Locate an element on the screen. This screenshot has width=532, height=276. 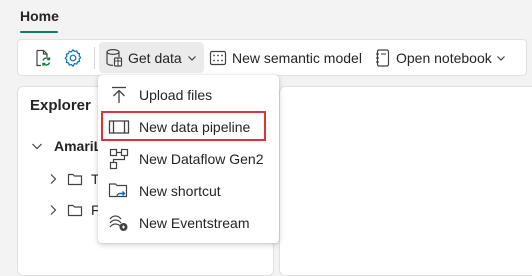
toolbar-separator is located at coordinates (94, 58).